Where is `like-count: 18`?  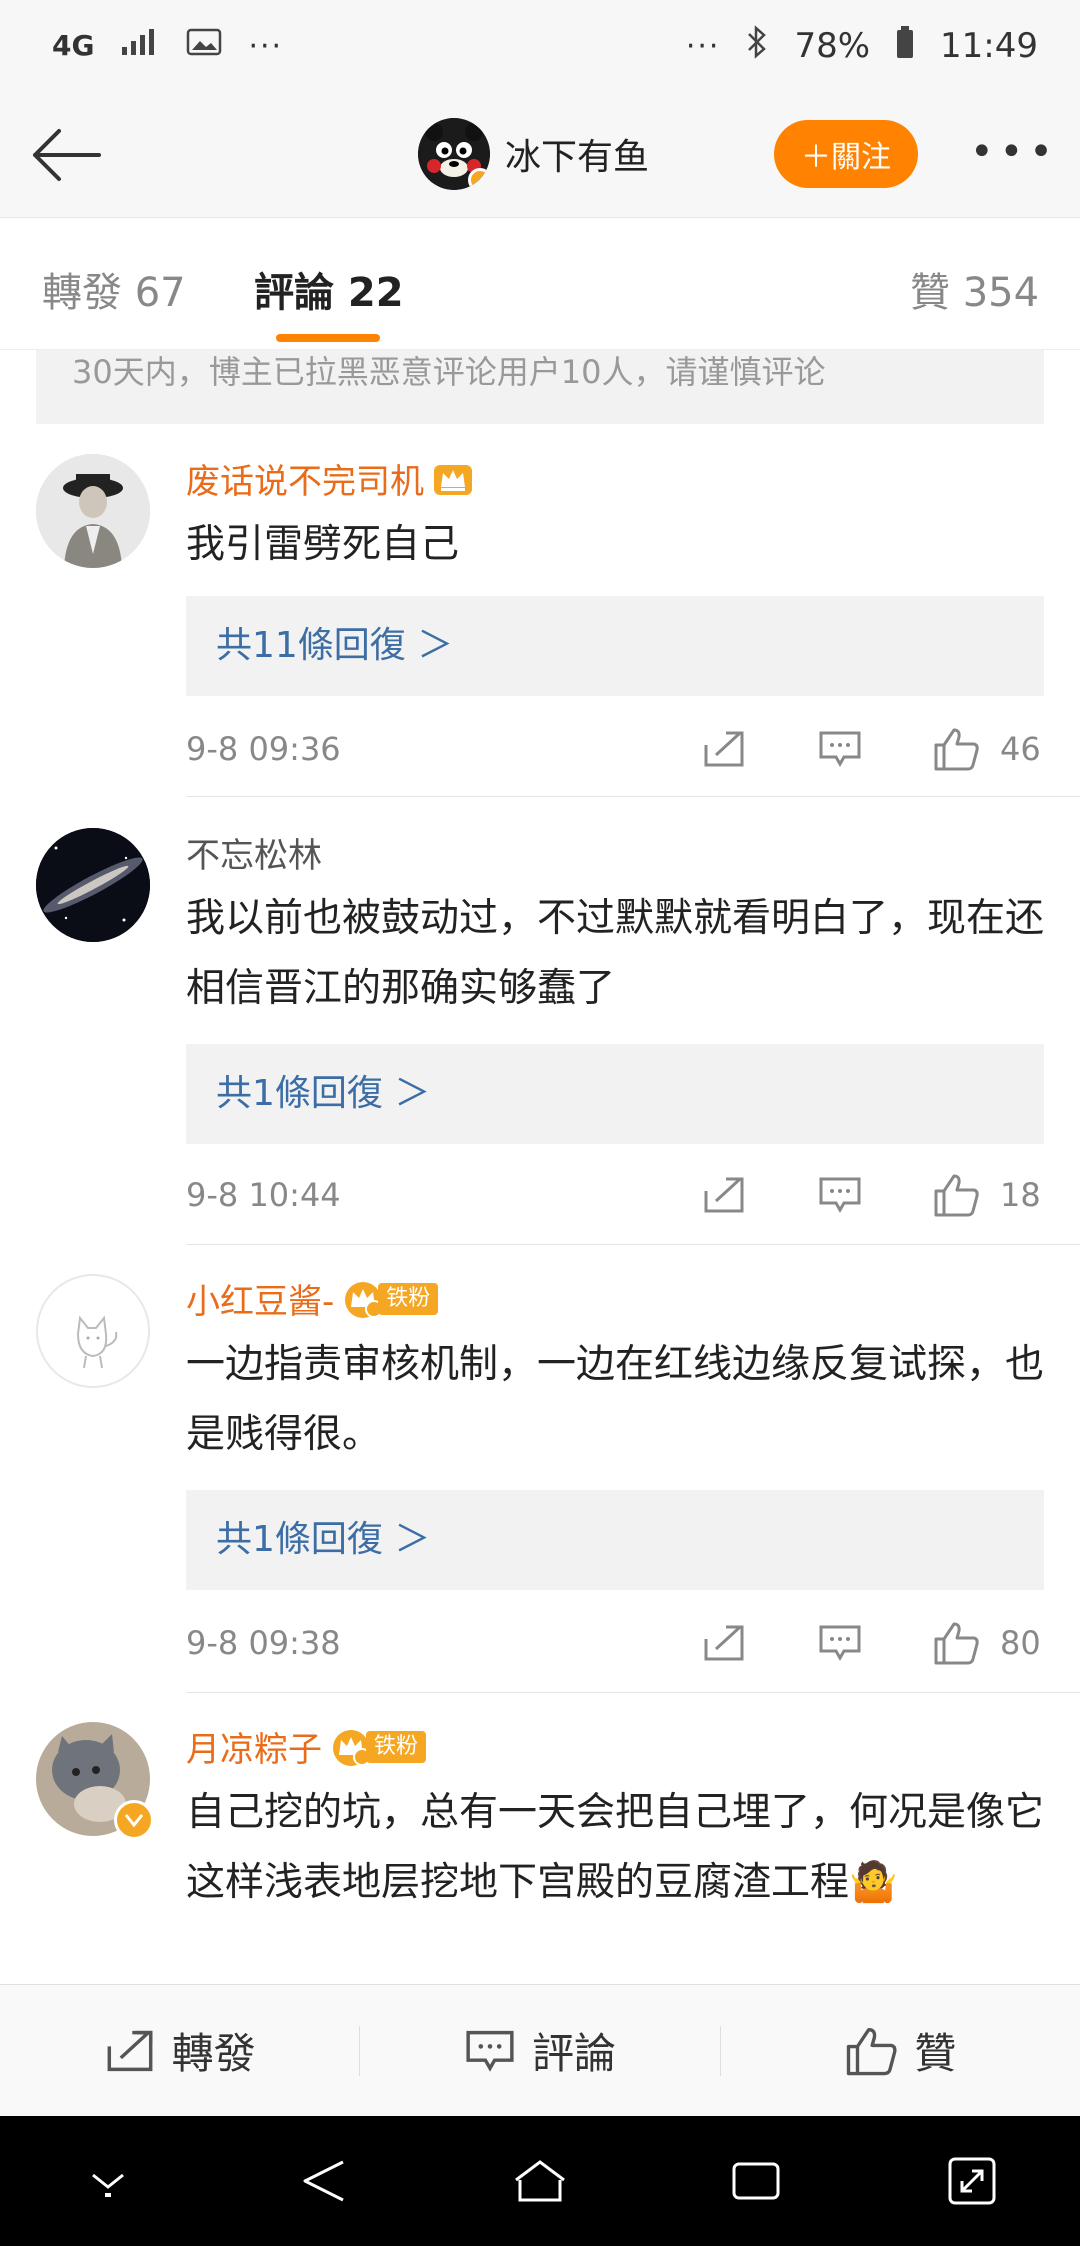 like-count: 18 is located at coordinates (1020, 1195).